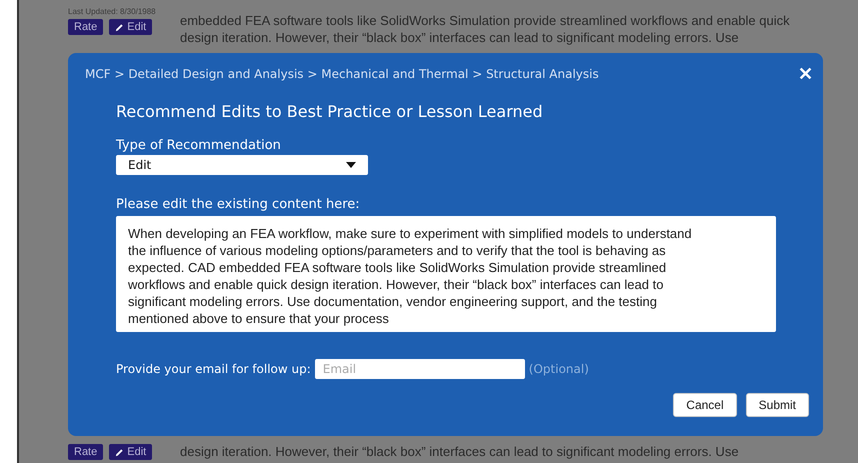 This screenshot has width=858, height=463. I want to click on optional-hint: (Optional), so click(558, 369).